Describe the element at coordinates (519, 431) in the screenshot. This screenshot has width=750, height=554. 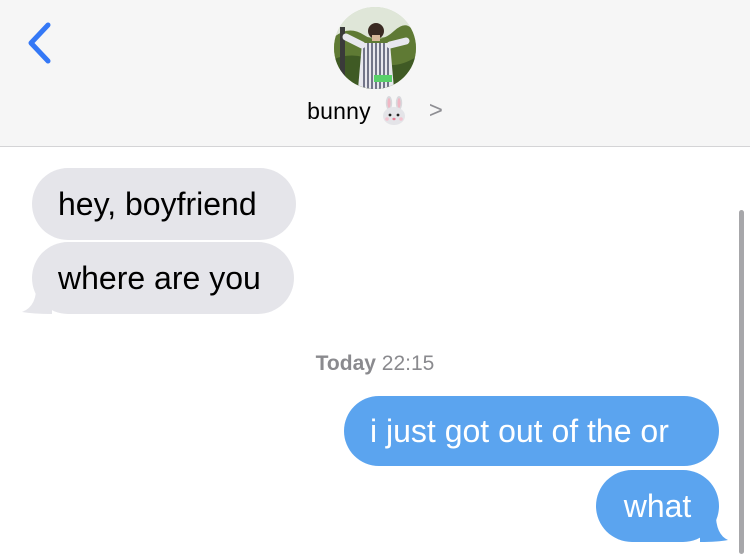
I see `message-text: i just got out of the or` at that location.